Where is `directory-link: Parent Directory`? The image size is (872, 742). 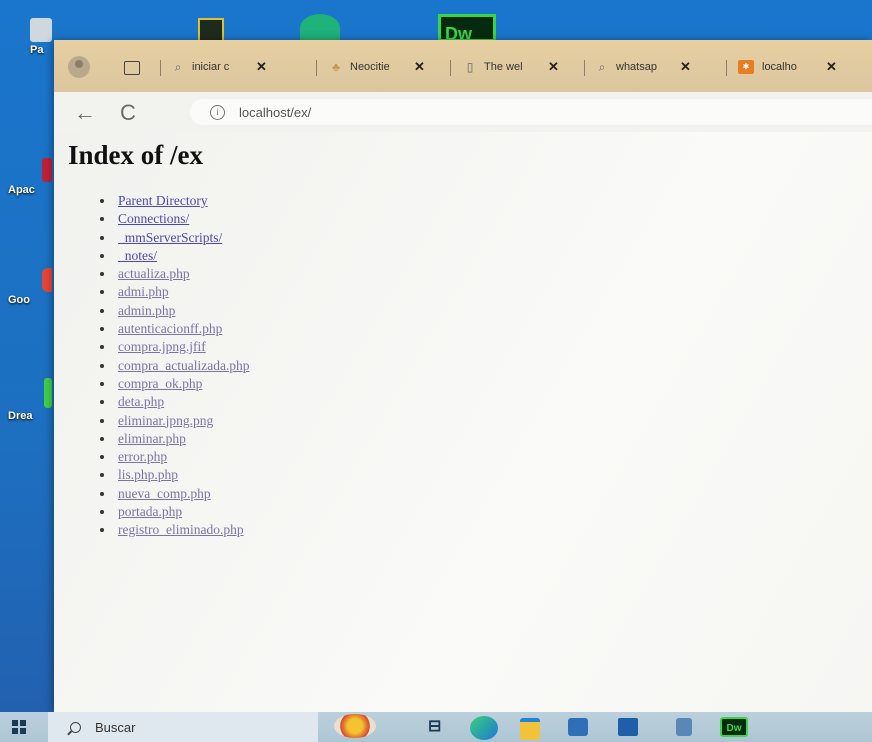
directory-link: Parent Directory is located at coordinates (163, 200).